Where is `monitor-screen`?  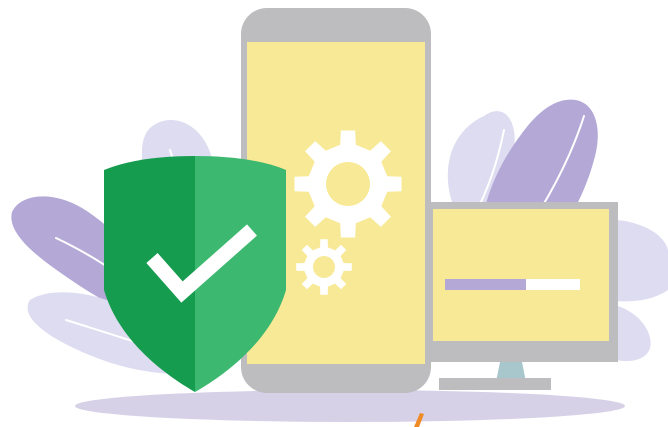 monitor-screen is located at coordinates (521, 275).